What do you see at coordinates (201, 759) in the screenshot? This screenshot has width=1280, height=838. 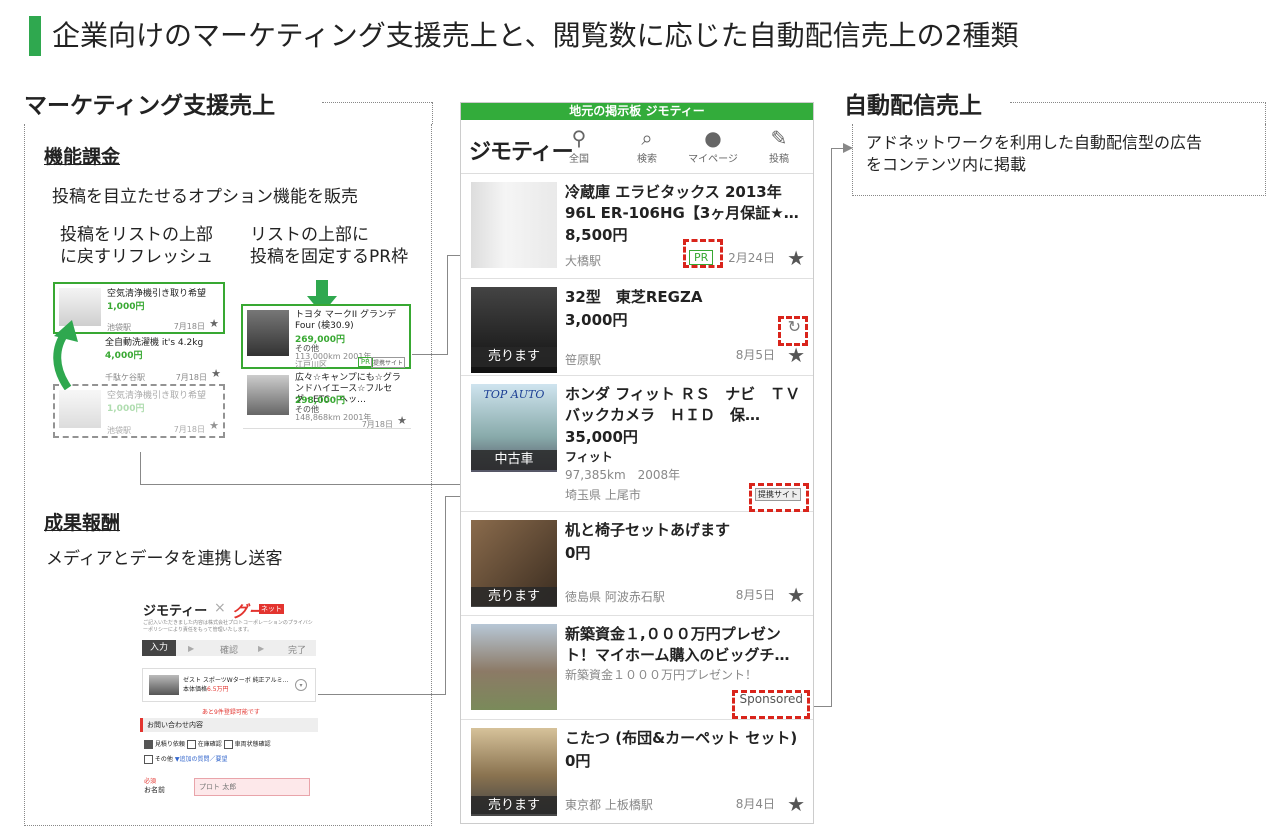 I see `add-question-link: ▼追加の質問／要望` at bounding box center [201, 759].